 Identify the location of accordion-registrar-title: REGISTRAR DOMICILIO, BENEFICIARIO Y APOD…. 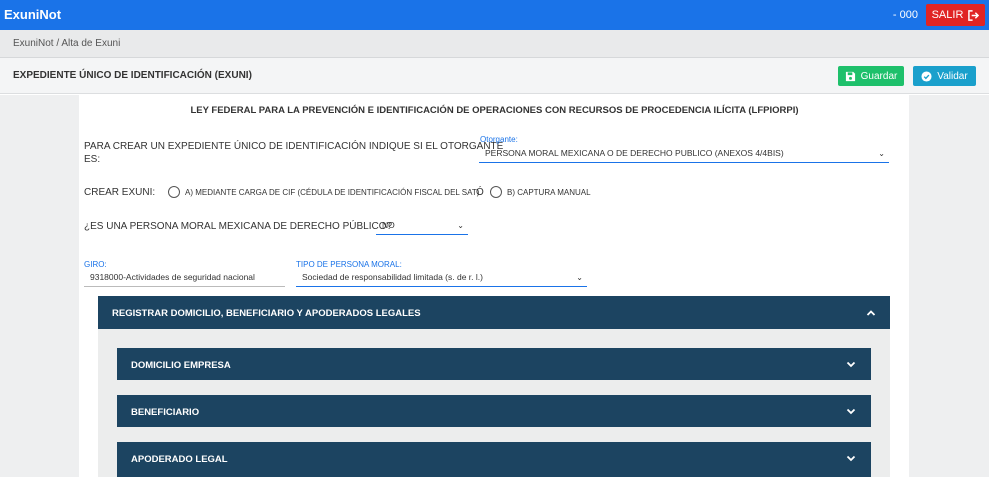
(266, 313).